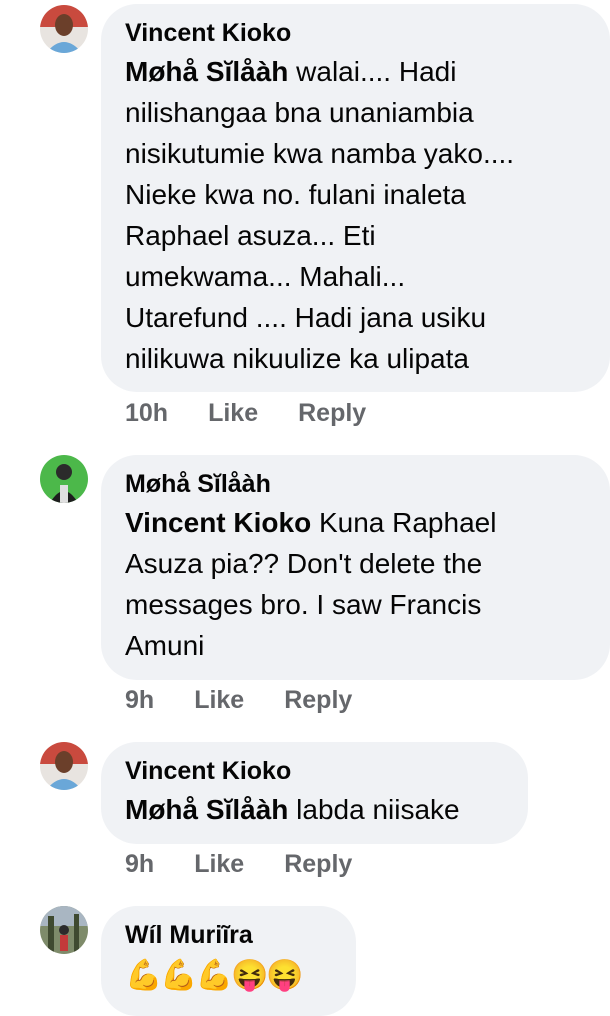 This screenshot has width=610, height=1016. Describe the element at coordinates (218, 522) in the screenshot. I see `mention-link: Vincent Kioko` at that location.